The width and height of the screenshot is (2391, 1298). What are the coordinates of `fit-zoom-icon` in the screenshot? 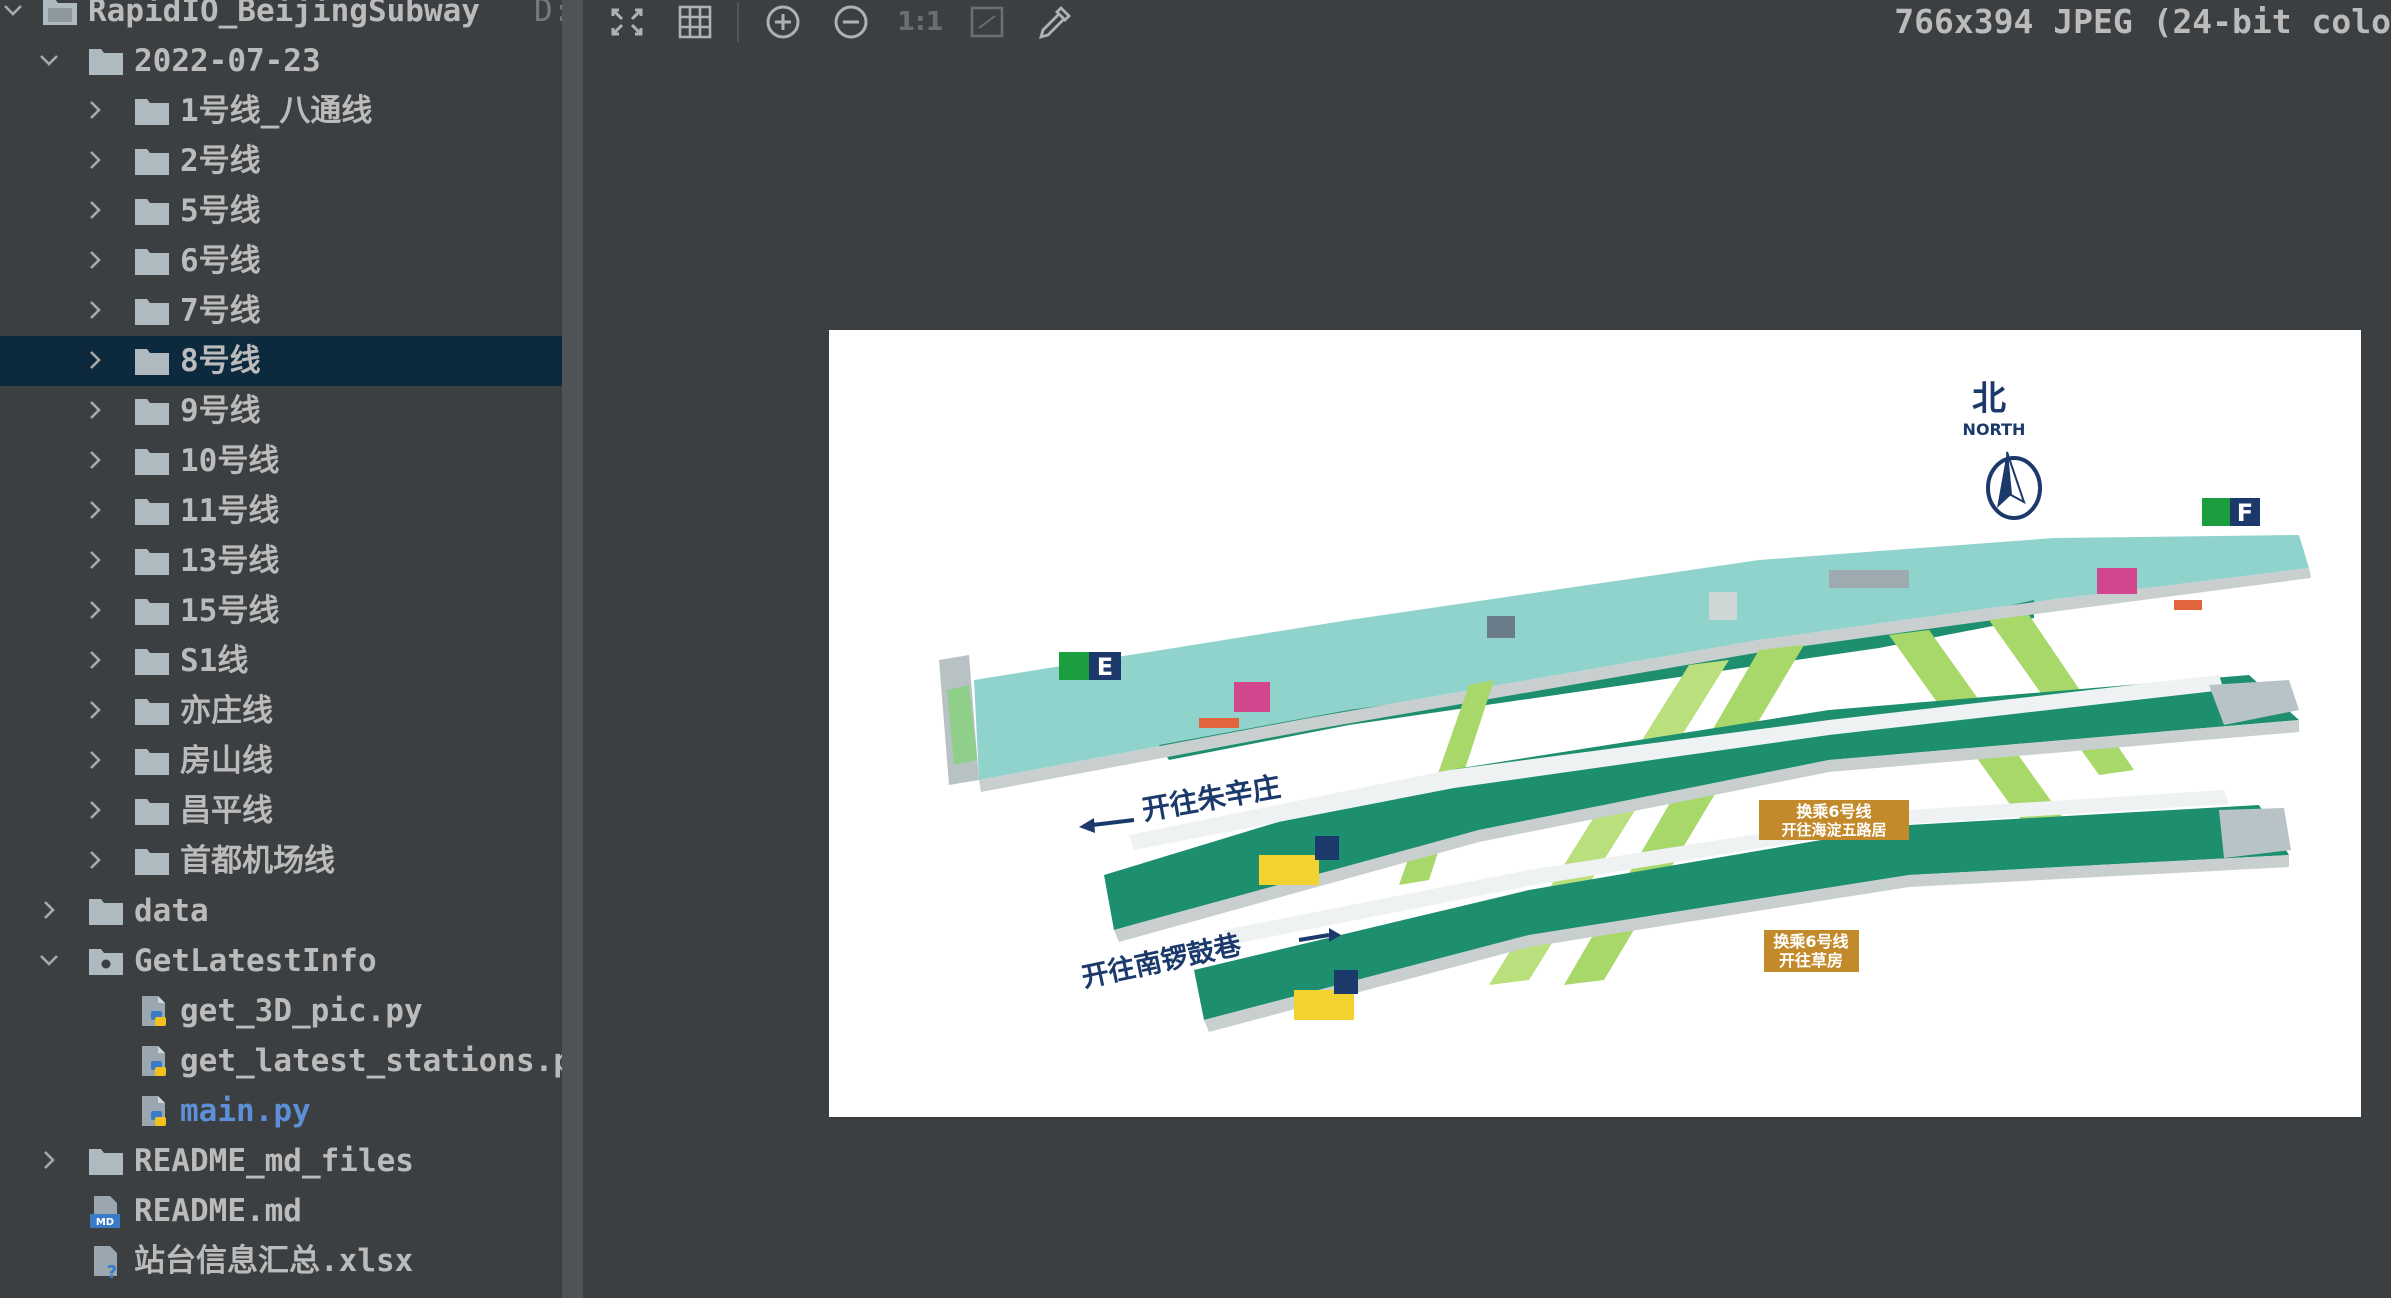 It's located at (627, 22).